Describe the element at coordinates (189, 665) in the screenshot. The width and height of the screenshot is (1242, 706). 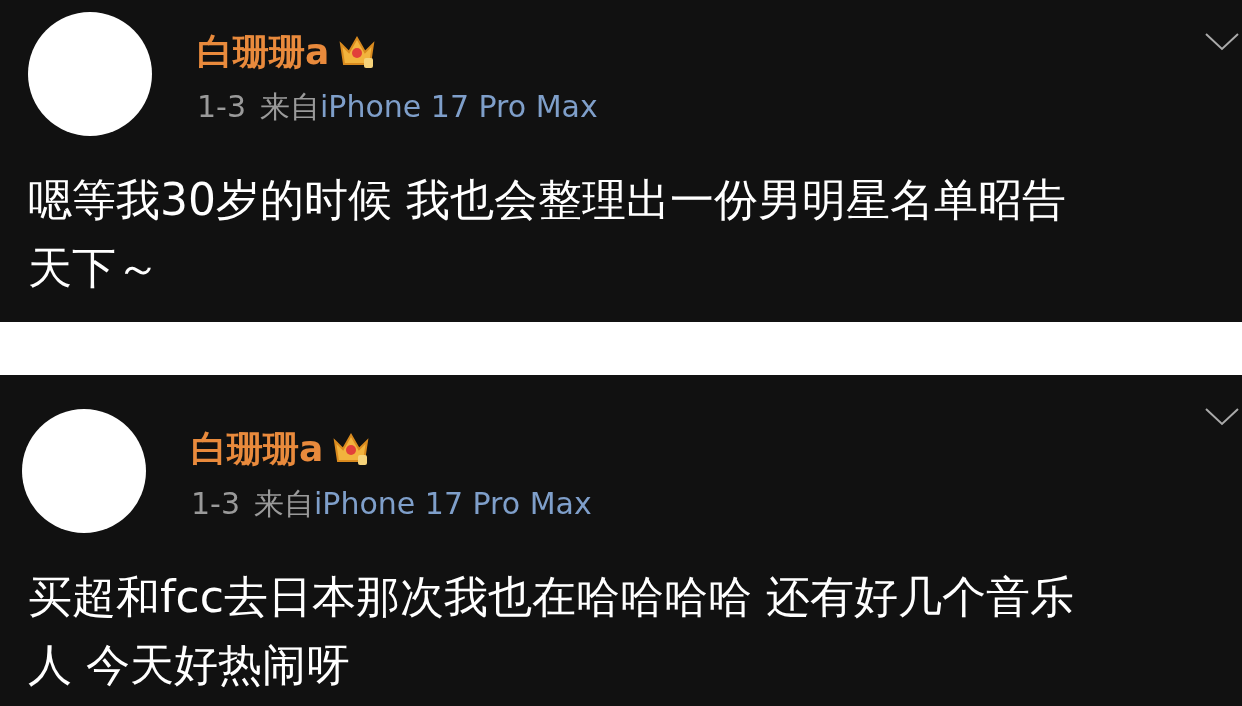
I see `post-text-line: 人 今天好热闹呀` at that location.